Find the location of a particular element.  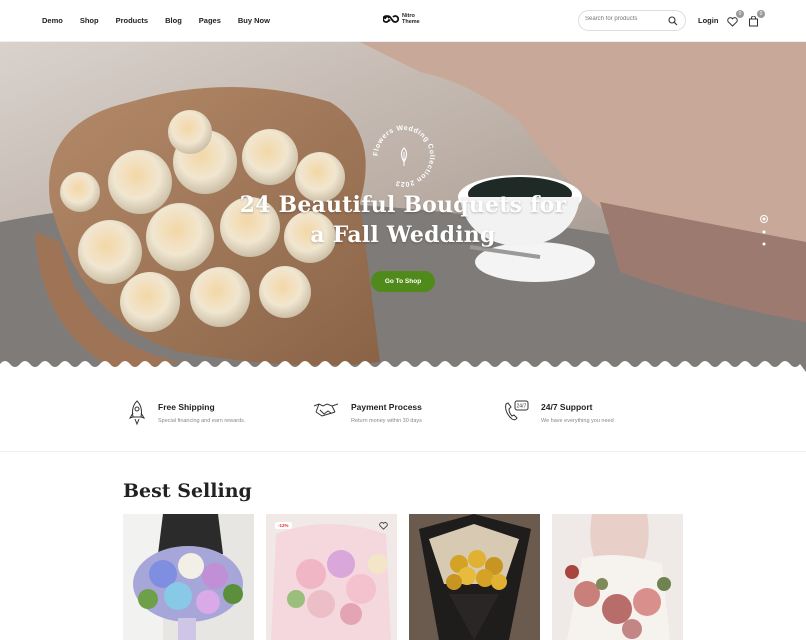

nav-item-shop: Shop is located at coordinates (89, 20).